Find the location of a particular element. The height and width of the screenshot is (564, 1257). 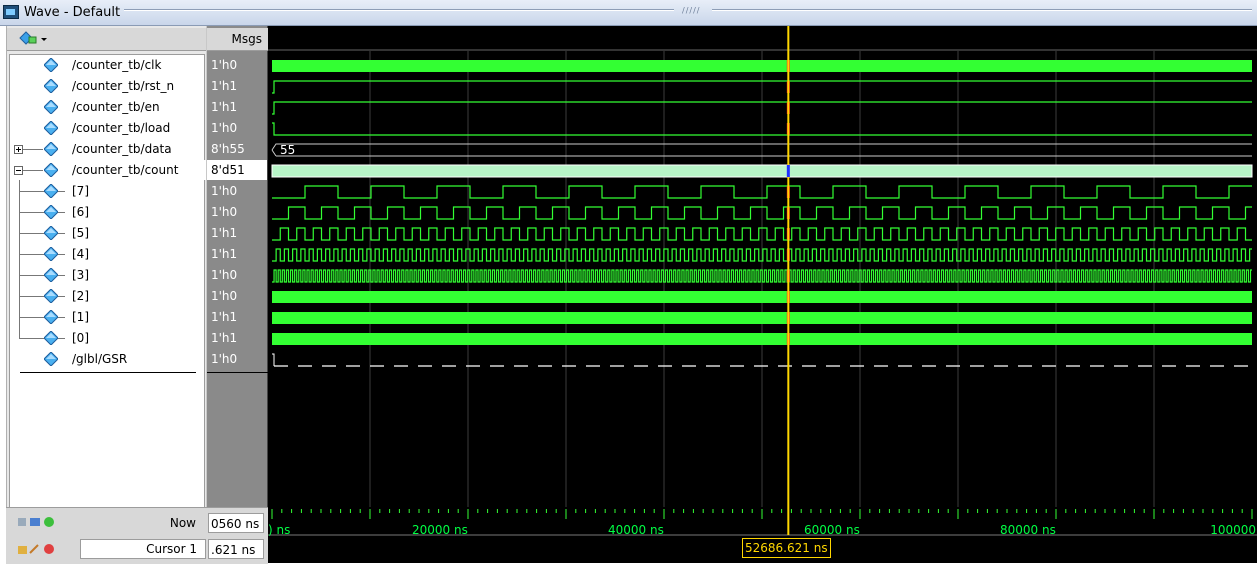

cursor-toolbar-icons is located at coordinates (38, 549).